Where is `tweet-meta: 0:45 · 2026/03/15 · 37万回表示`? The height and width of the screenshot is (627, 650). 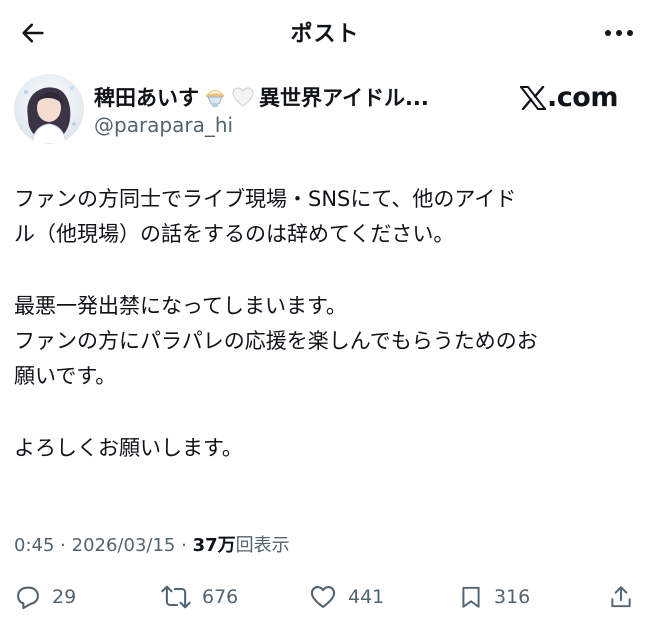
tweet-meta: 0:45 · 2026/03/15 · 37万回表示 is located at coordinates (152, 544).